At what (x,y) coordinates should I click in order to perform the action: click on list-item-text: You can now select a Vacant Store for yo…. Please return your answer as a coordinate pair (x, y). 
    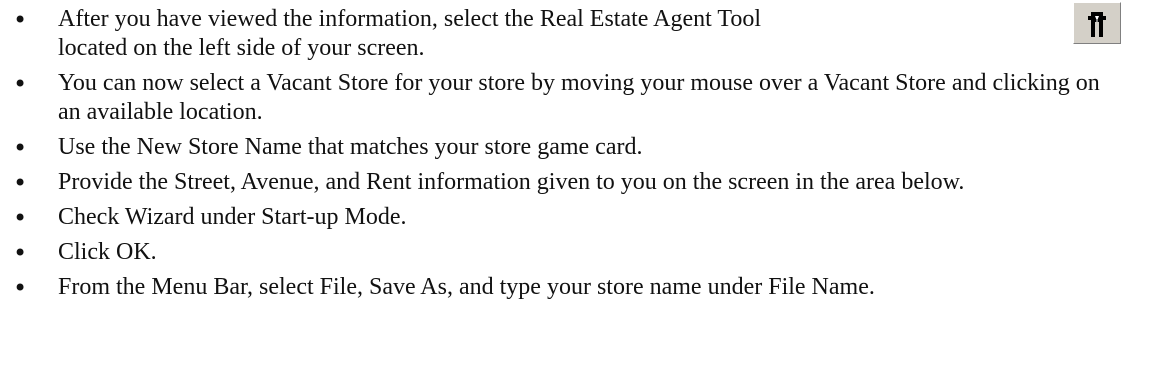
    Looking at the image, I should click on (579, 97).